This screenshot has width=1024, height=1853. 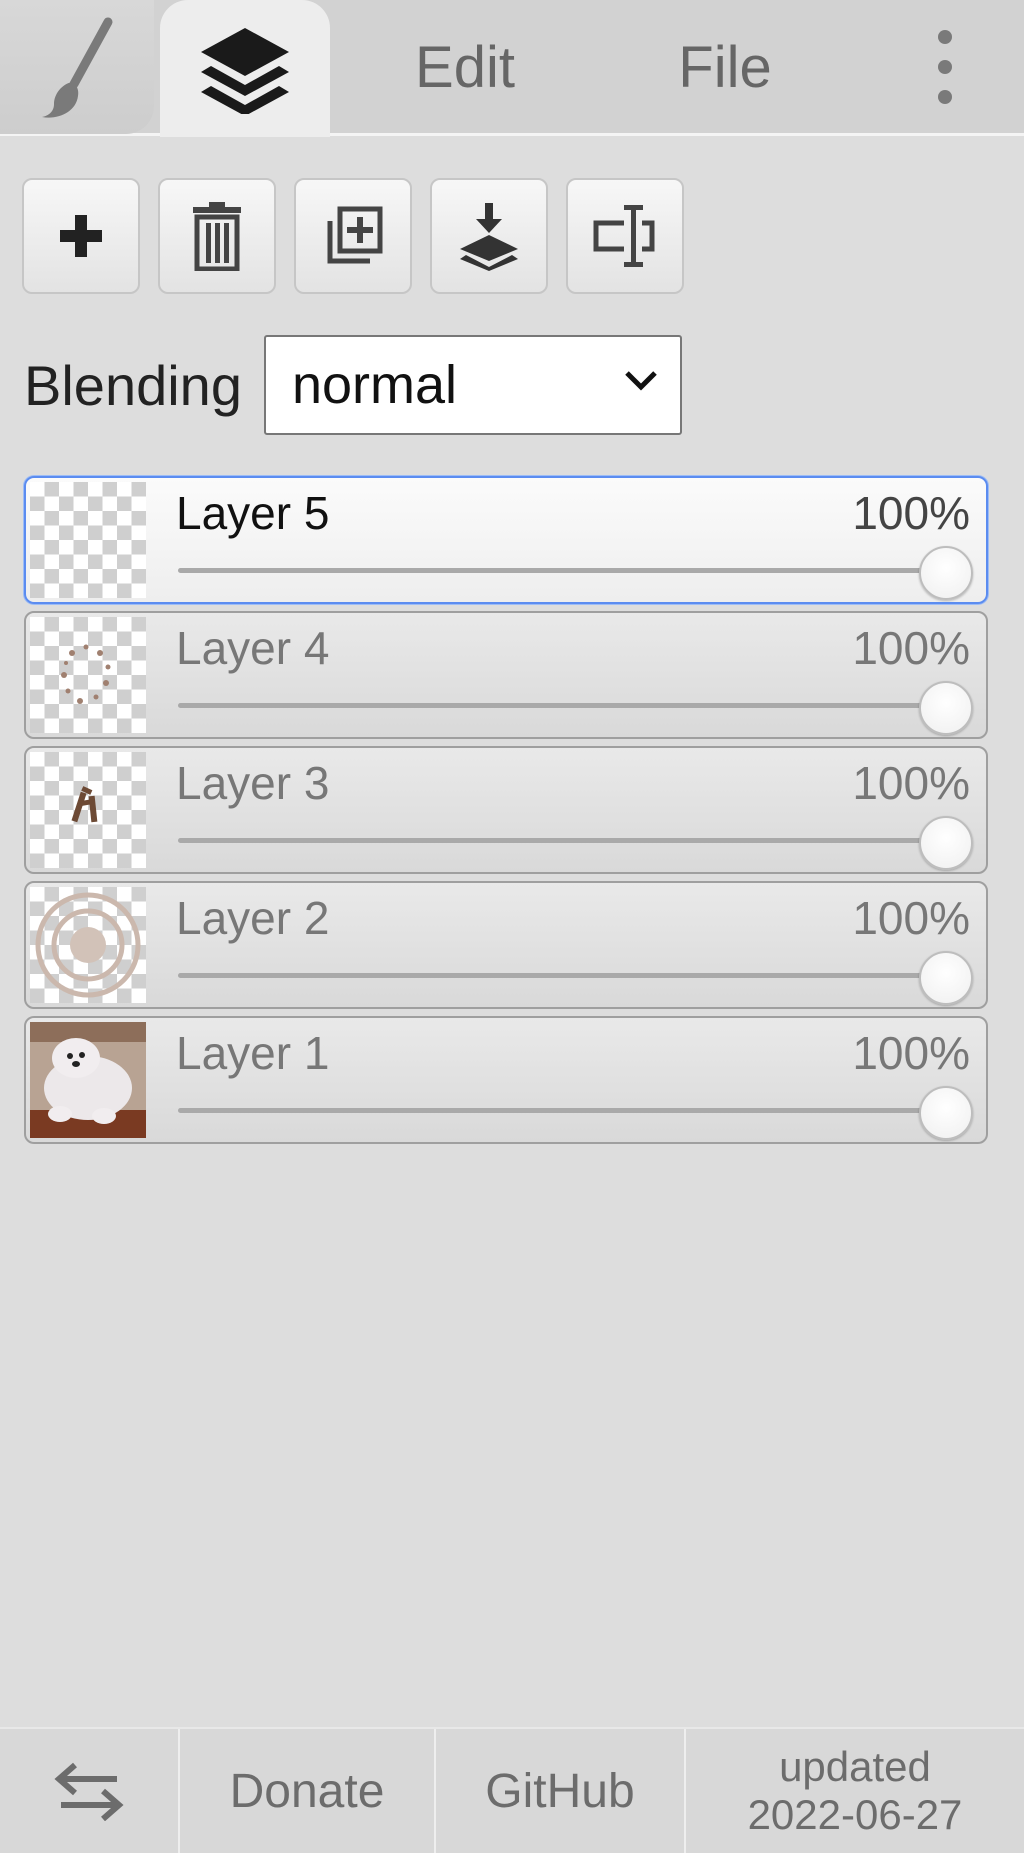 I want to click on layer-row: Layer 1 100%, so click(x=506, y=1080).